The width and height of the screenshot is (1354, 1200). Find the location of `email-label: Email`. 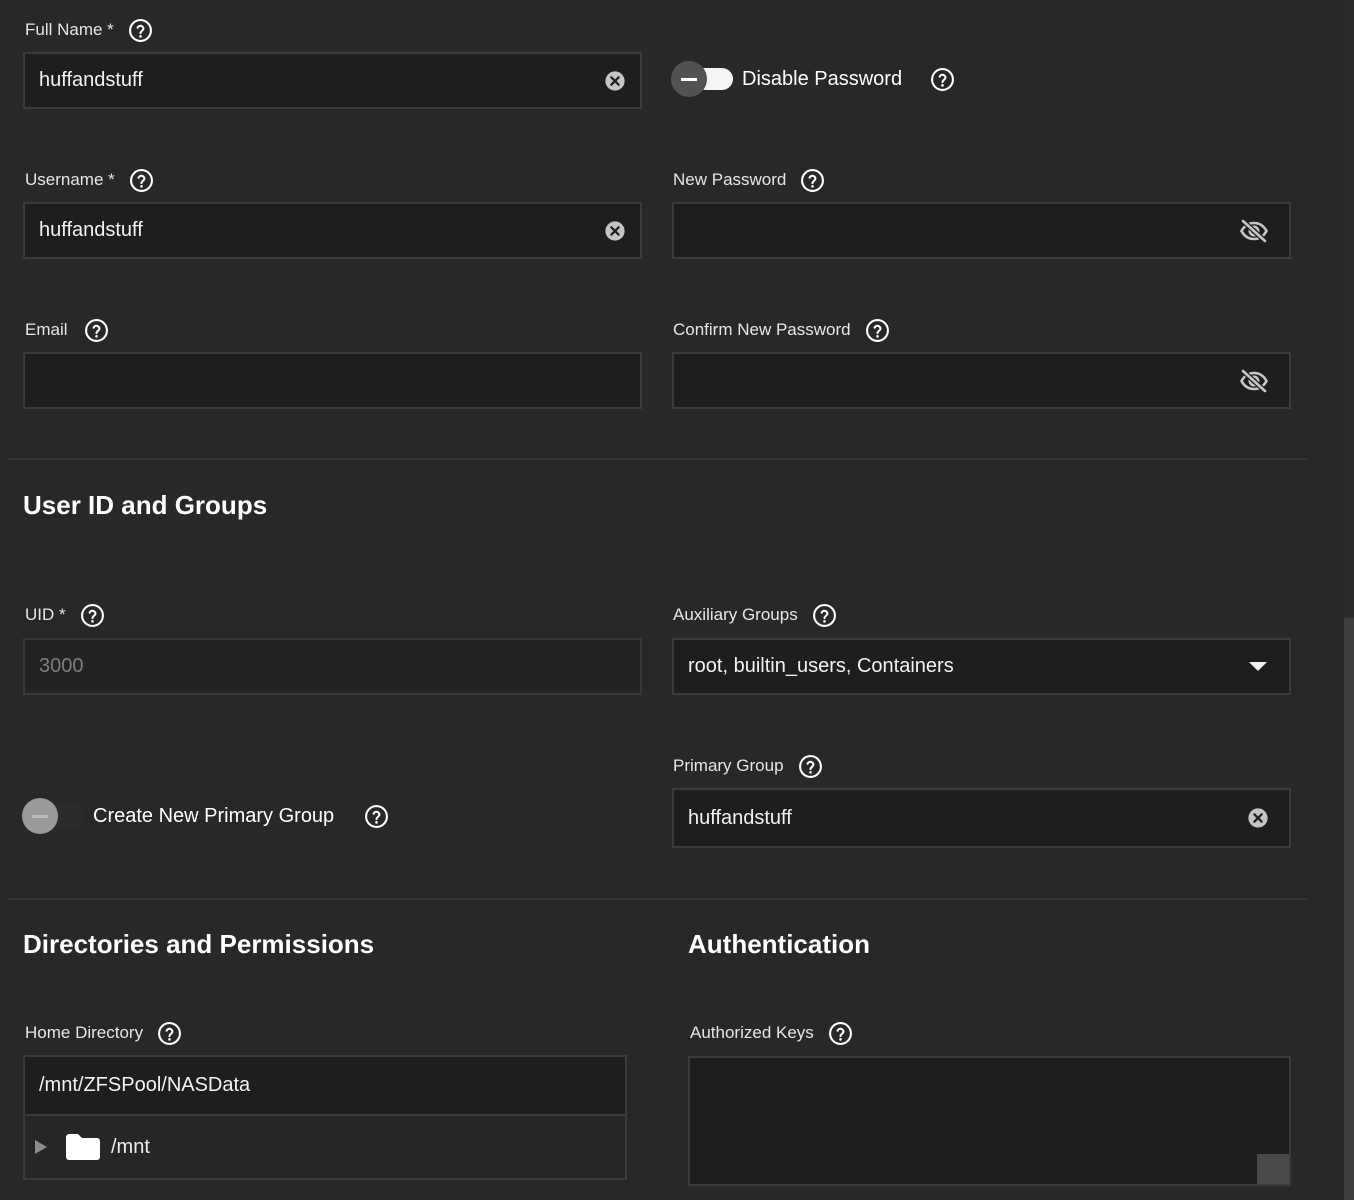

email-label: Email is located at coordinates (67, 330).